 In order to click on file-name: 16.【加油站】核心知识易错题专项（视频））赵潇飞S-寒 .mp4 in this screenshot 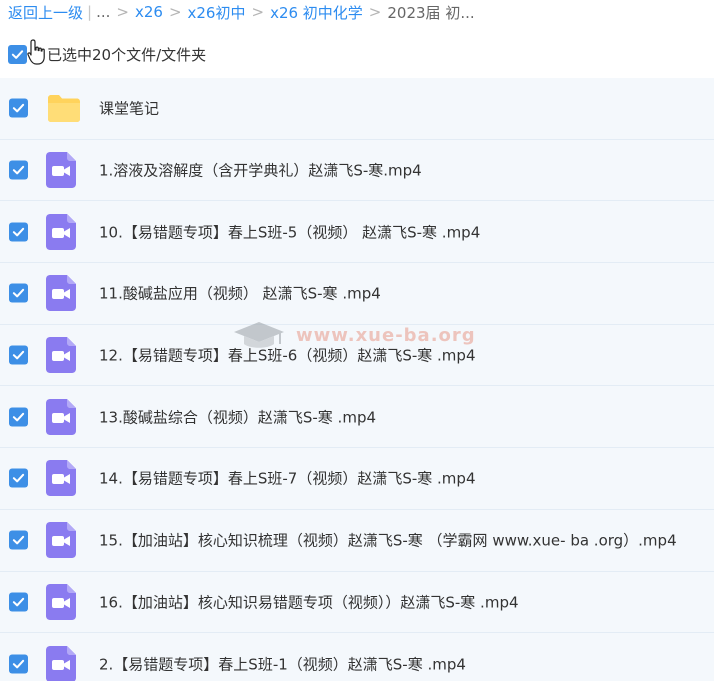, I will do `click(309, 601)`.